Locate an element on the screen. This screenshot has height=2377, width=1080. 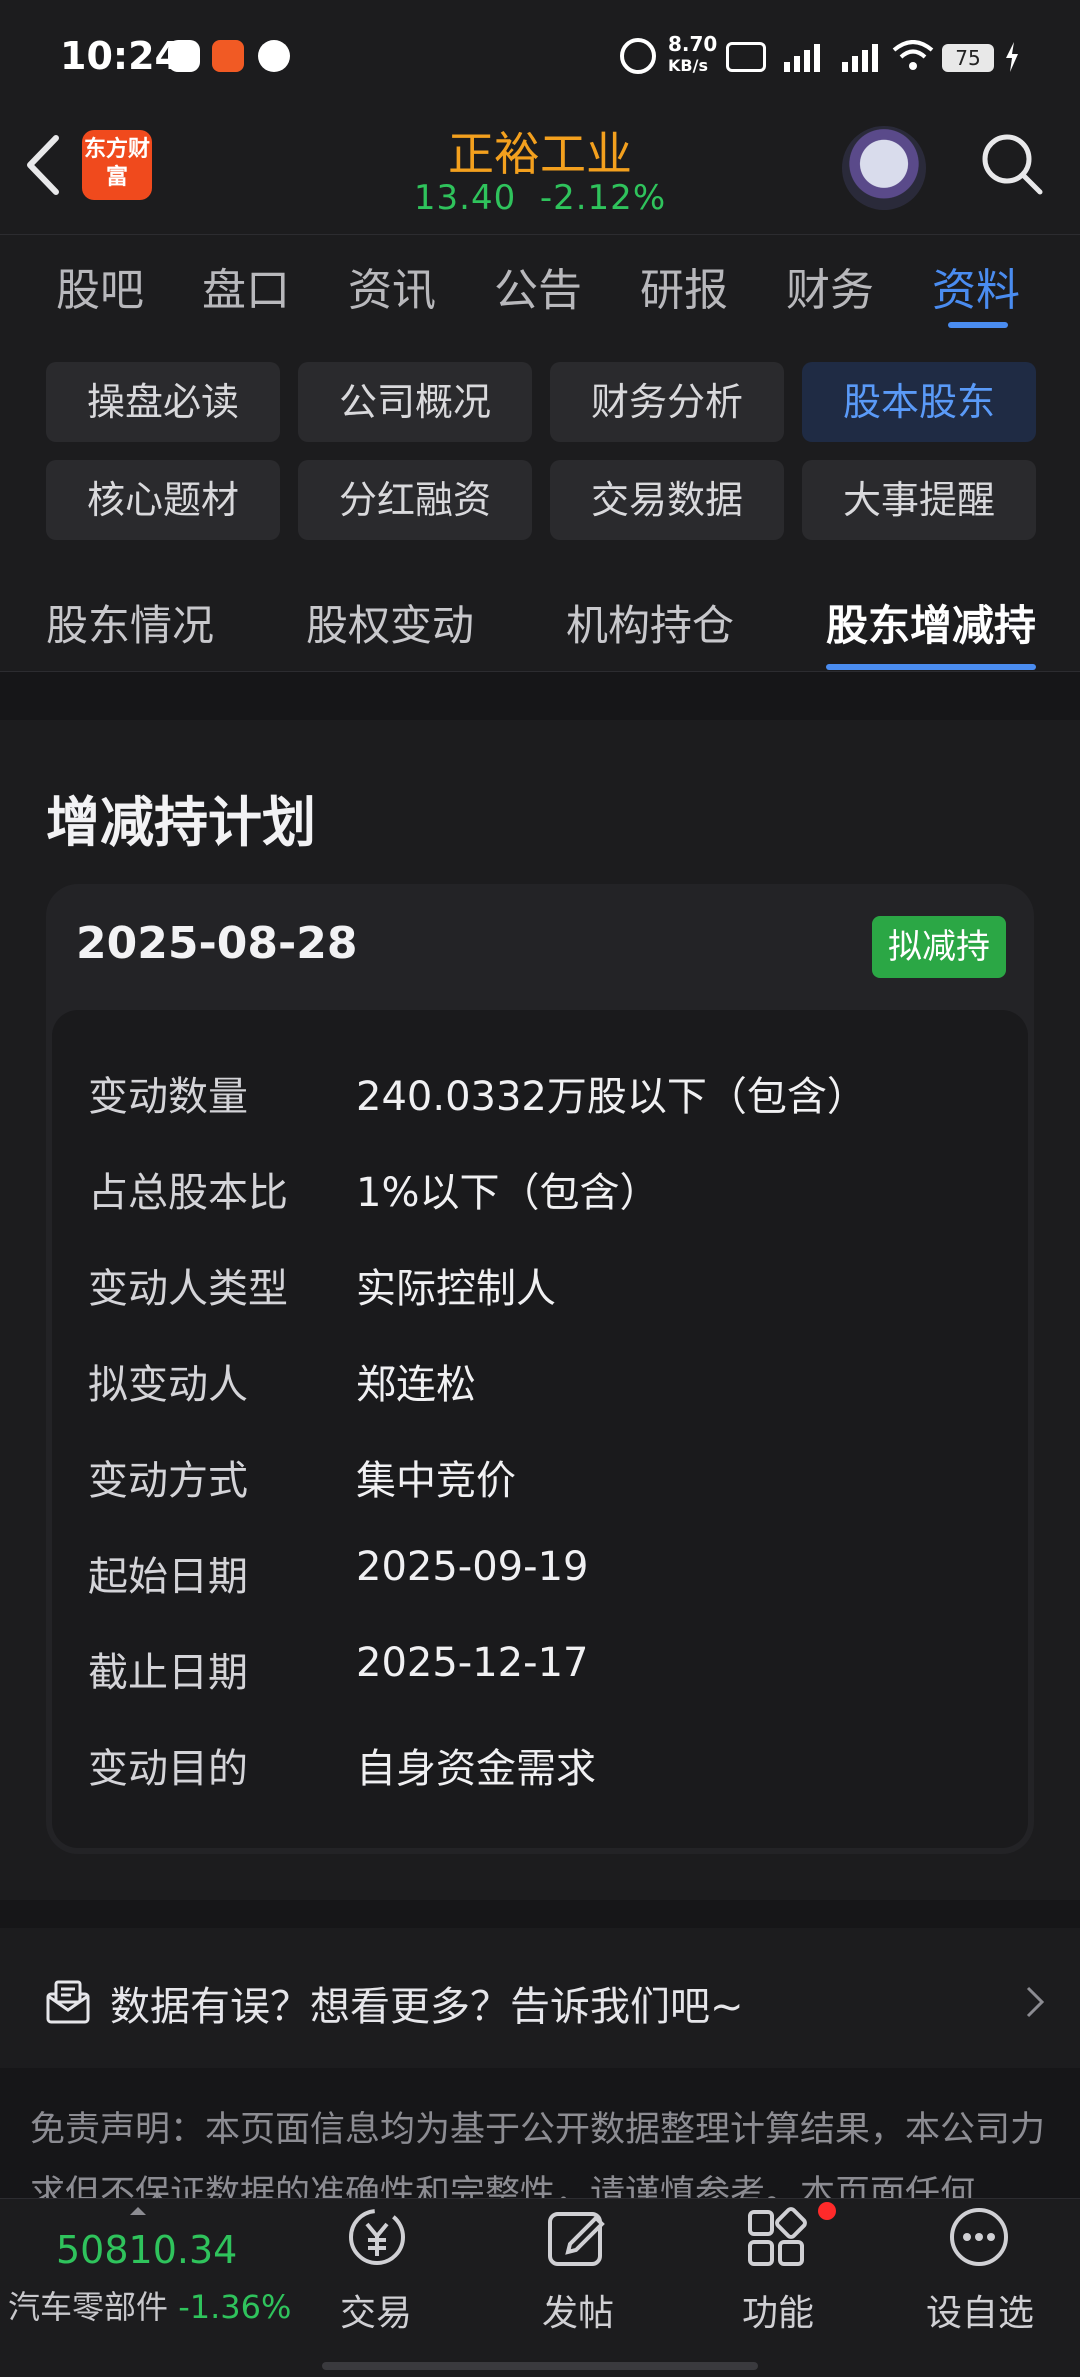
tab-pankou: 盘口 is located at coordinates (246, 286).